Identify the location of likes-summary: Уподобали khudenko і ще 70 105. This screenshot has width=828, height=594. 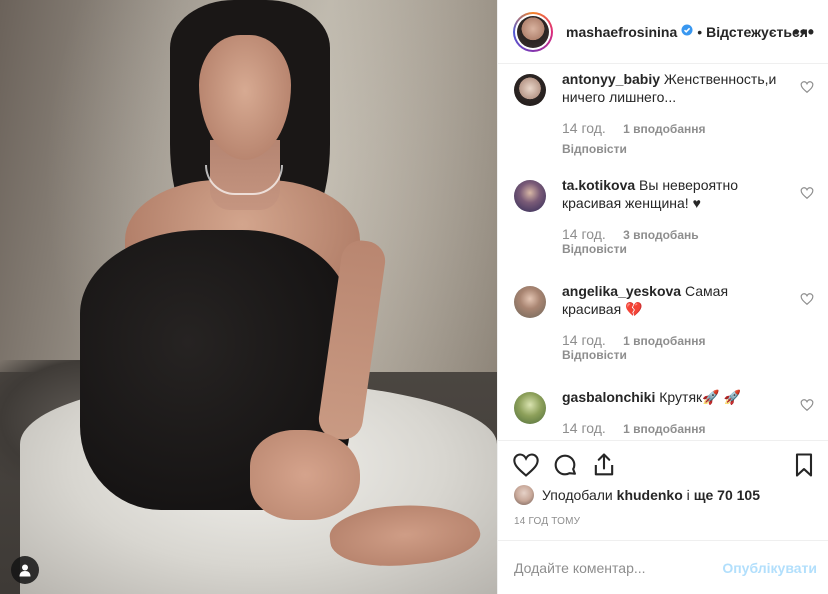
(637, 495).